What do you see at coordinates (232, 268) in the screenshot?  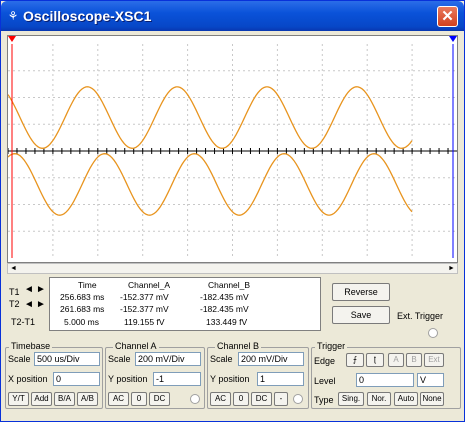 I see `horizontal-scrollbar: ◄ ►` at bounding box center [232, 268].